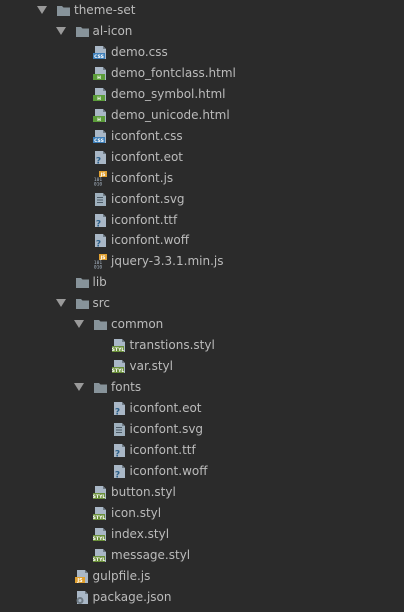  I want to click on tree-file-row: STYL transtions.styl, so click(202, 345).